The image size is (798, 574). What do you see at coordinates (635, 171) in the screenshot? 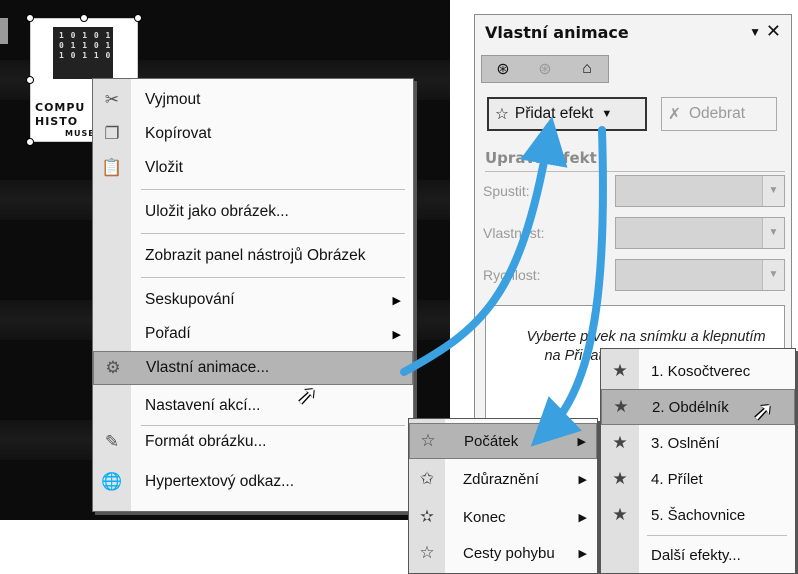
I see `section-divider` at bounding box center [635, 171].